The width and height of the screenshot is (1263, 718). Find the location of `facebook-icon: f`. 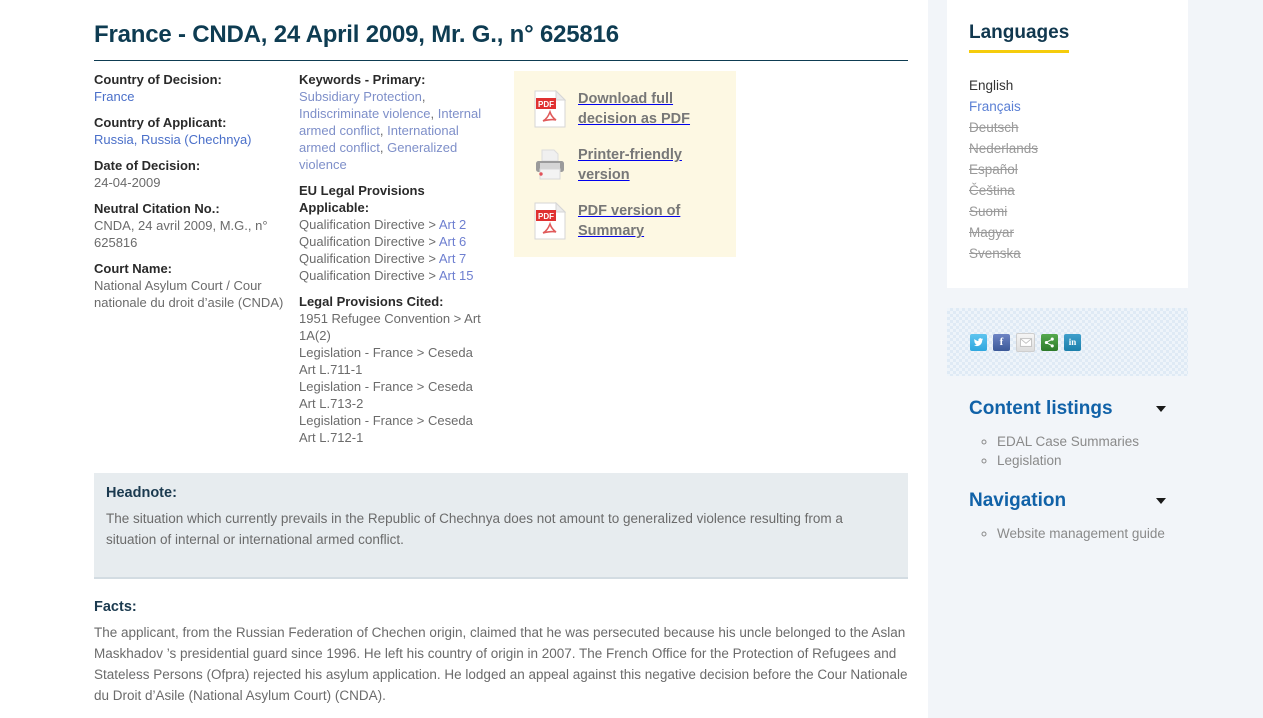

facebook-icon: f is located at coordinates (1001, 342).